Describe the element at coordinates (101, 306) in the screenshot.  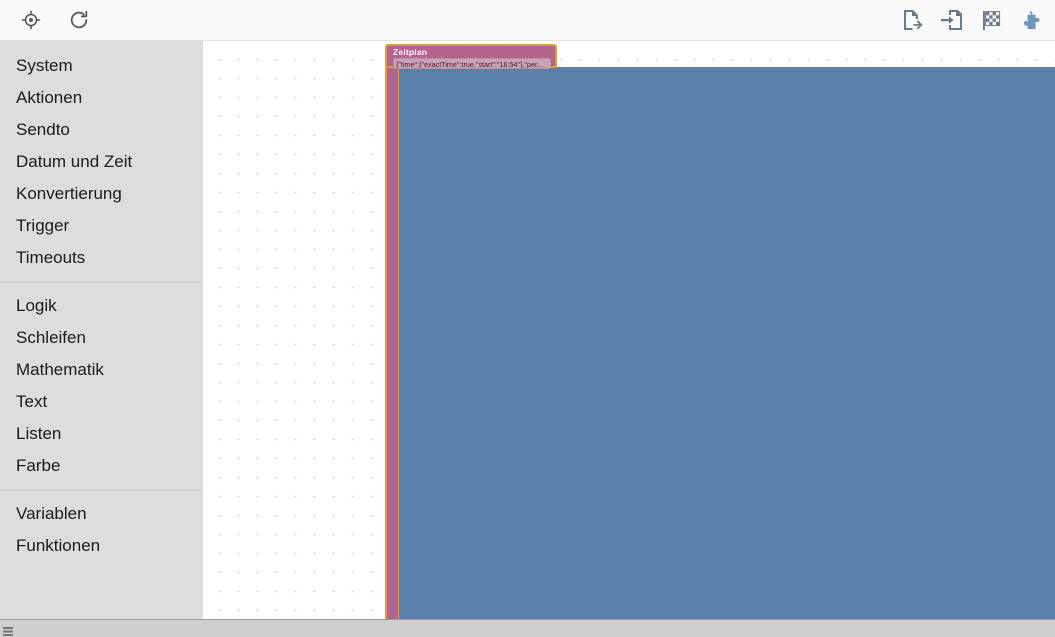
I see `sidebar-item-logik: Logik` at that location.